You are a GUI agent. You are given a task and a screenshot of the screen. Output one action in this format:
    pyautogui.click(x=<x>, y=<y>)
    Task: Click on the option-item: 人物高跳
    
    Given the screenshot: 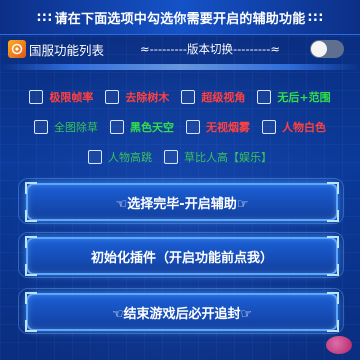 What is the action you would take?
    pyautogui.click(x=120, y=157)
    